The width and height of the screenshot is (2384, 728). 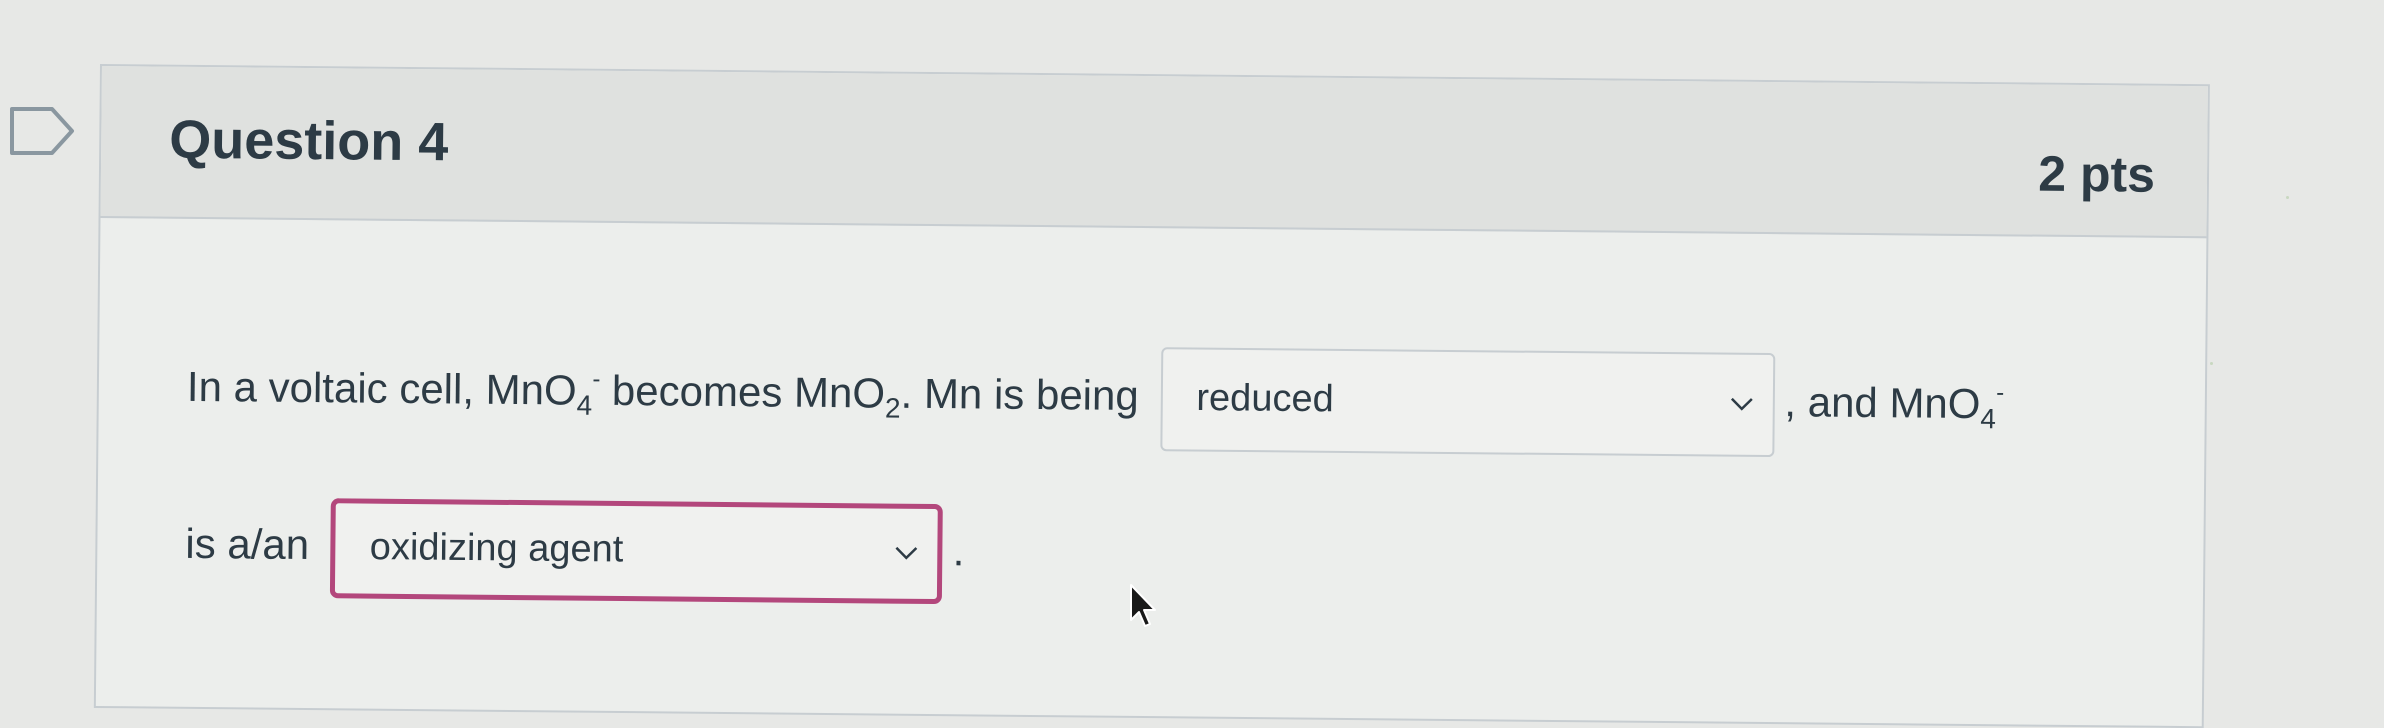 I want to click on bookmark-flag-icon, so click(x=43, y=131).